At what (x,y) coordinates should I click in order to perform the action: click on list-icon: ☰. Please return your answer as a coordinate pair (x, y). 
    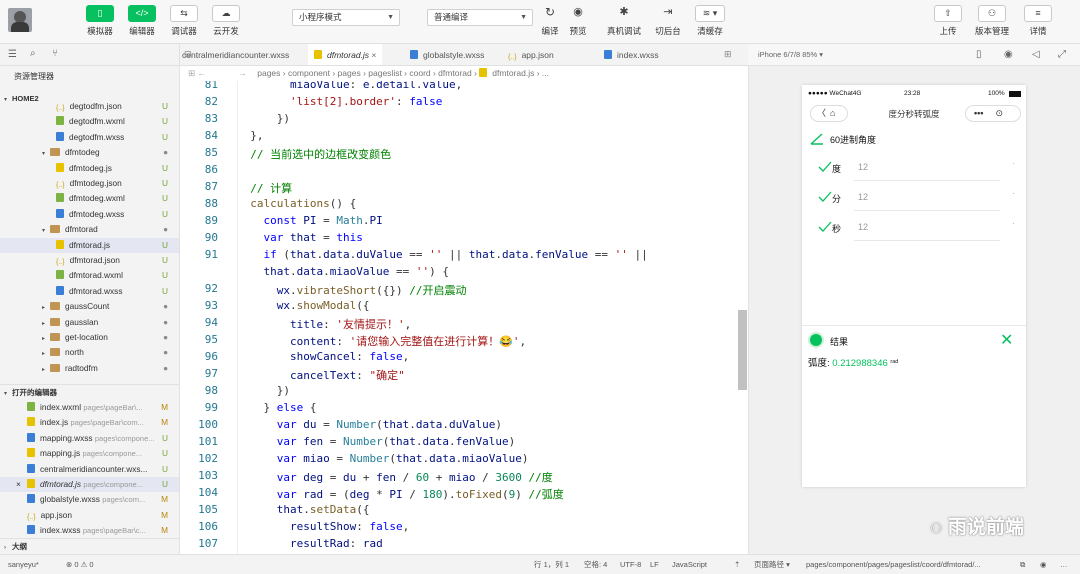
    Looking at the image, I should click on (12, 54).